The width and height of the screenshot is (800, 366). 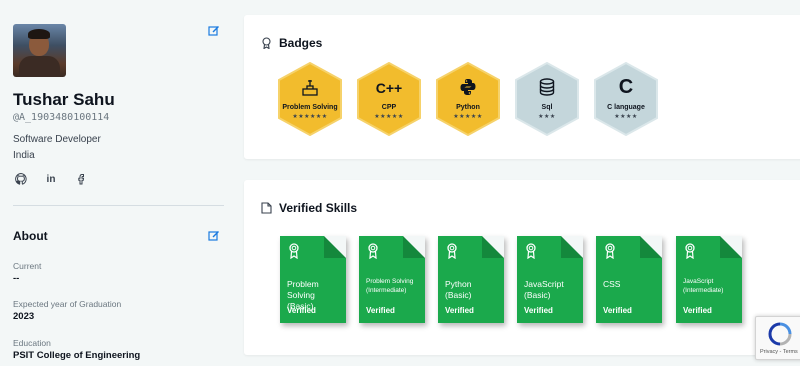 What do you see at coordinates (547, 107) in the screenshot?
I see `badge-name: Sql` at bounding box center [547, 107].